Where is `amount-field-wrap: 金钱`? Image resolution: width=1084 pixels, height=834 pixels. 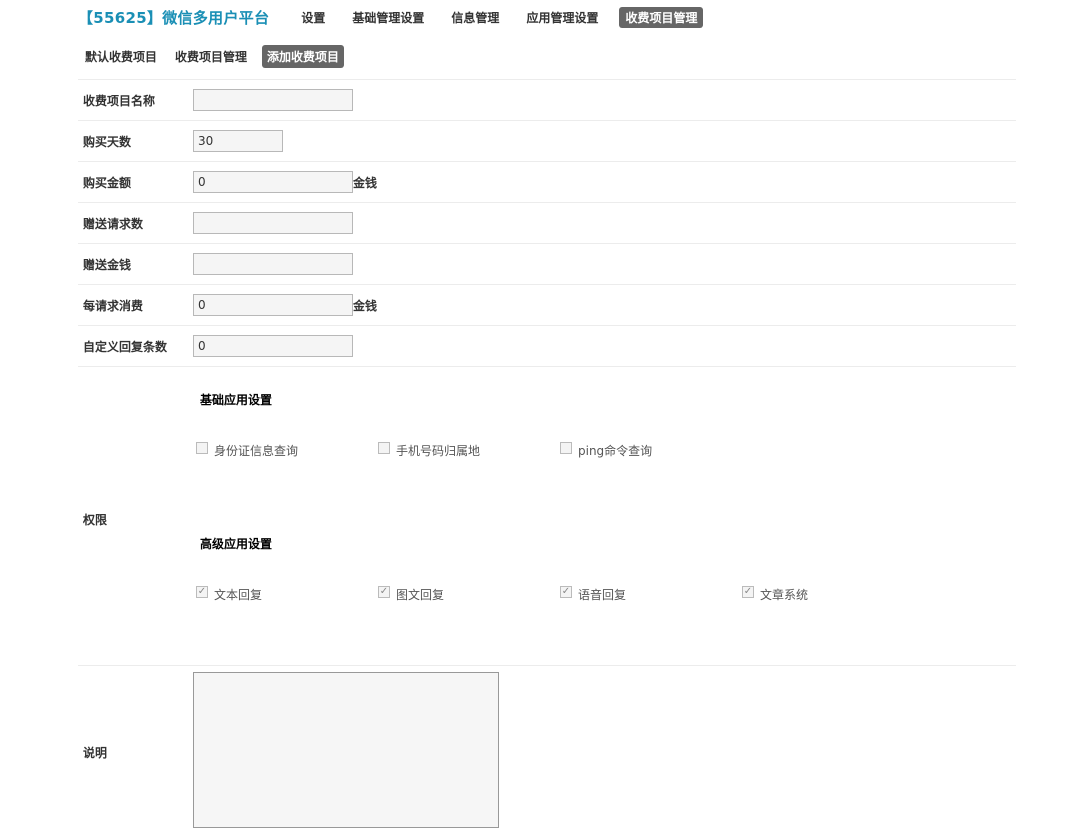
amount-field-wrap: 金钱 is located at coordinates (285, 182).